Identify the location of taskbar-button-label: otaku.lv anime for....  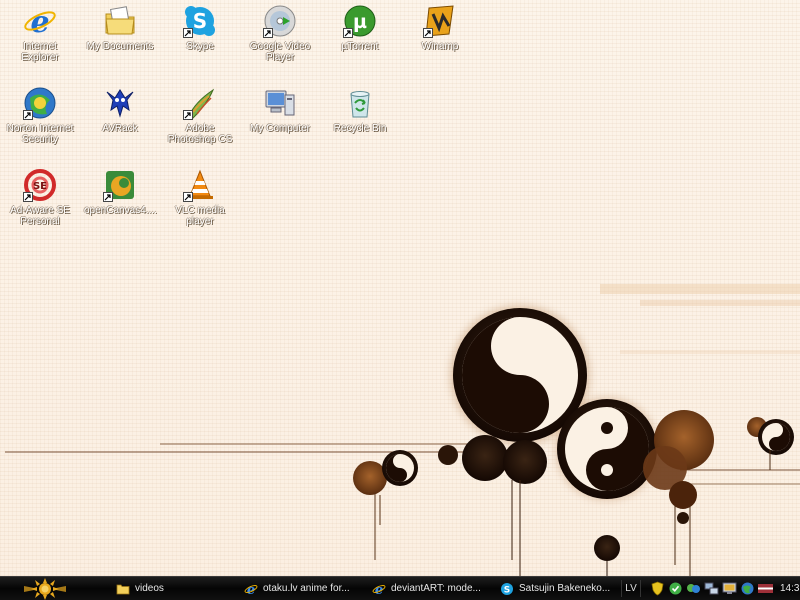
(306, 588).